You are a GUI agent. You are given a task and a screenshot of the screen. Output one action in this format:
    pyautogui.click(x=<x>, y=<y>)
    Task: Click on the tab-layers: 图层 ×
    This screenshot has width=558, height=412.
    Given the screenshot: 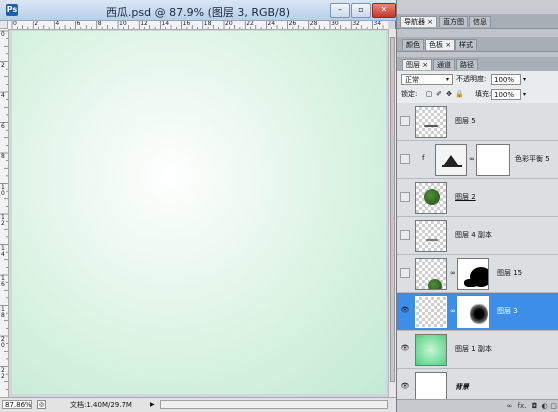 What is the action you would take?
    pyautogui.click(x=417, y=64)
    